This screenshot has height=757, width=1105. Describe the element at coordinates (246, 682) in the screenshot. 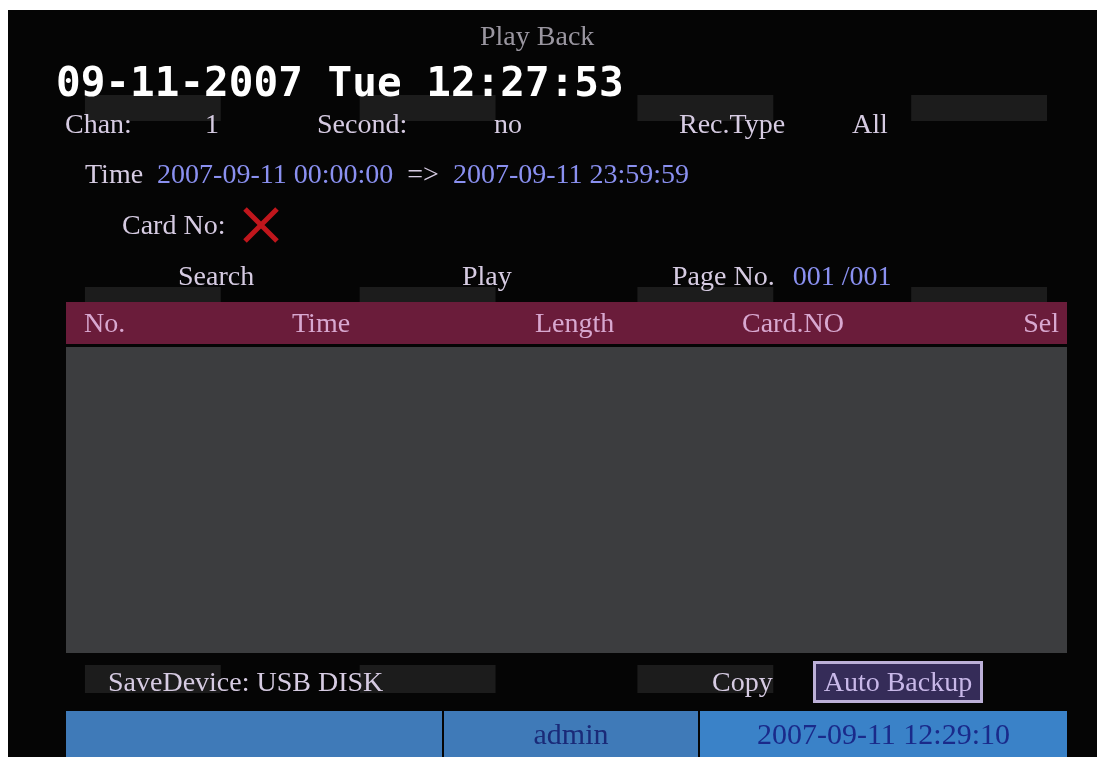

I see `save-device-text: SaveDevice: USB DISK` at that location.